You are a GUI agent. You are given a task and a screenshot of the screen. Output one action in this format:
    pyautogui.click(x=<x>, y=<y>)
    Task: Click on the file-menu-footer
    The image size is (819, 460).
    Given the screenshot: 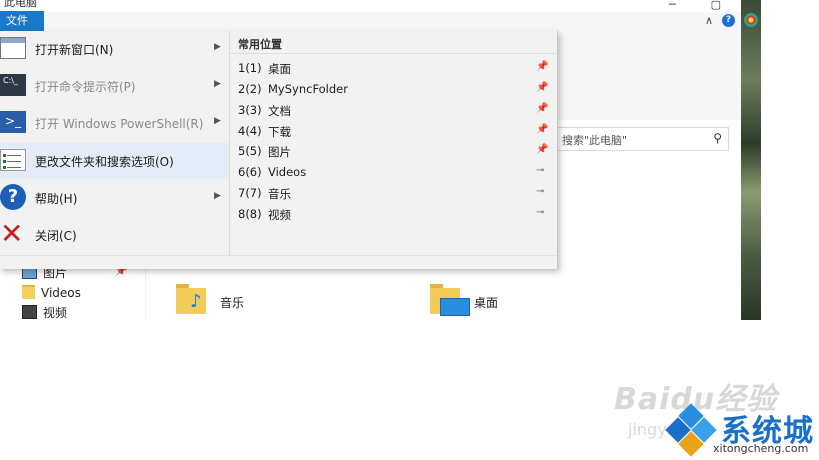 What is the action you would take?
    pyautogui.click(x=278, y=262)
    